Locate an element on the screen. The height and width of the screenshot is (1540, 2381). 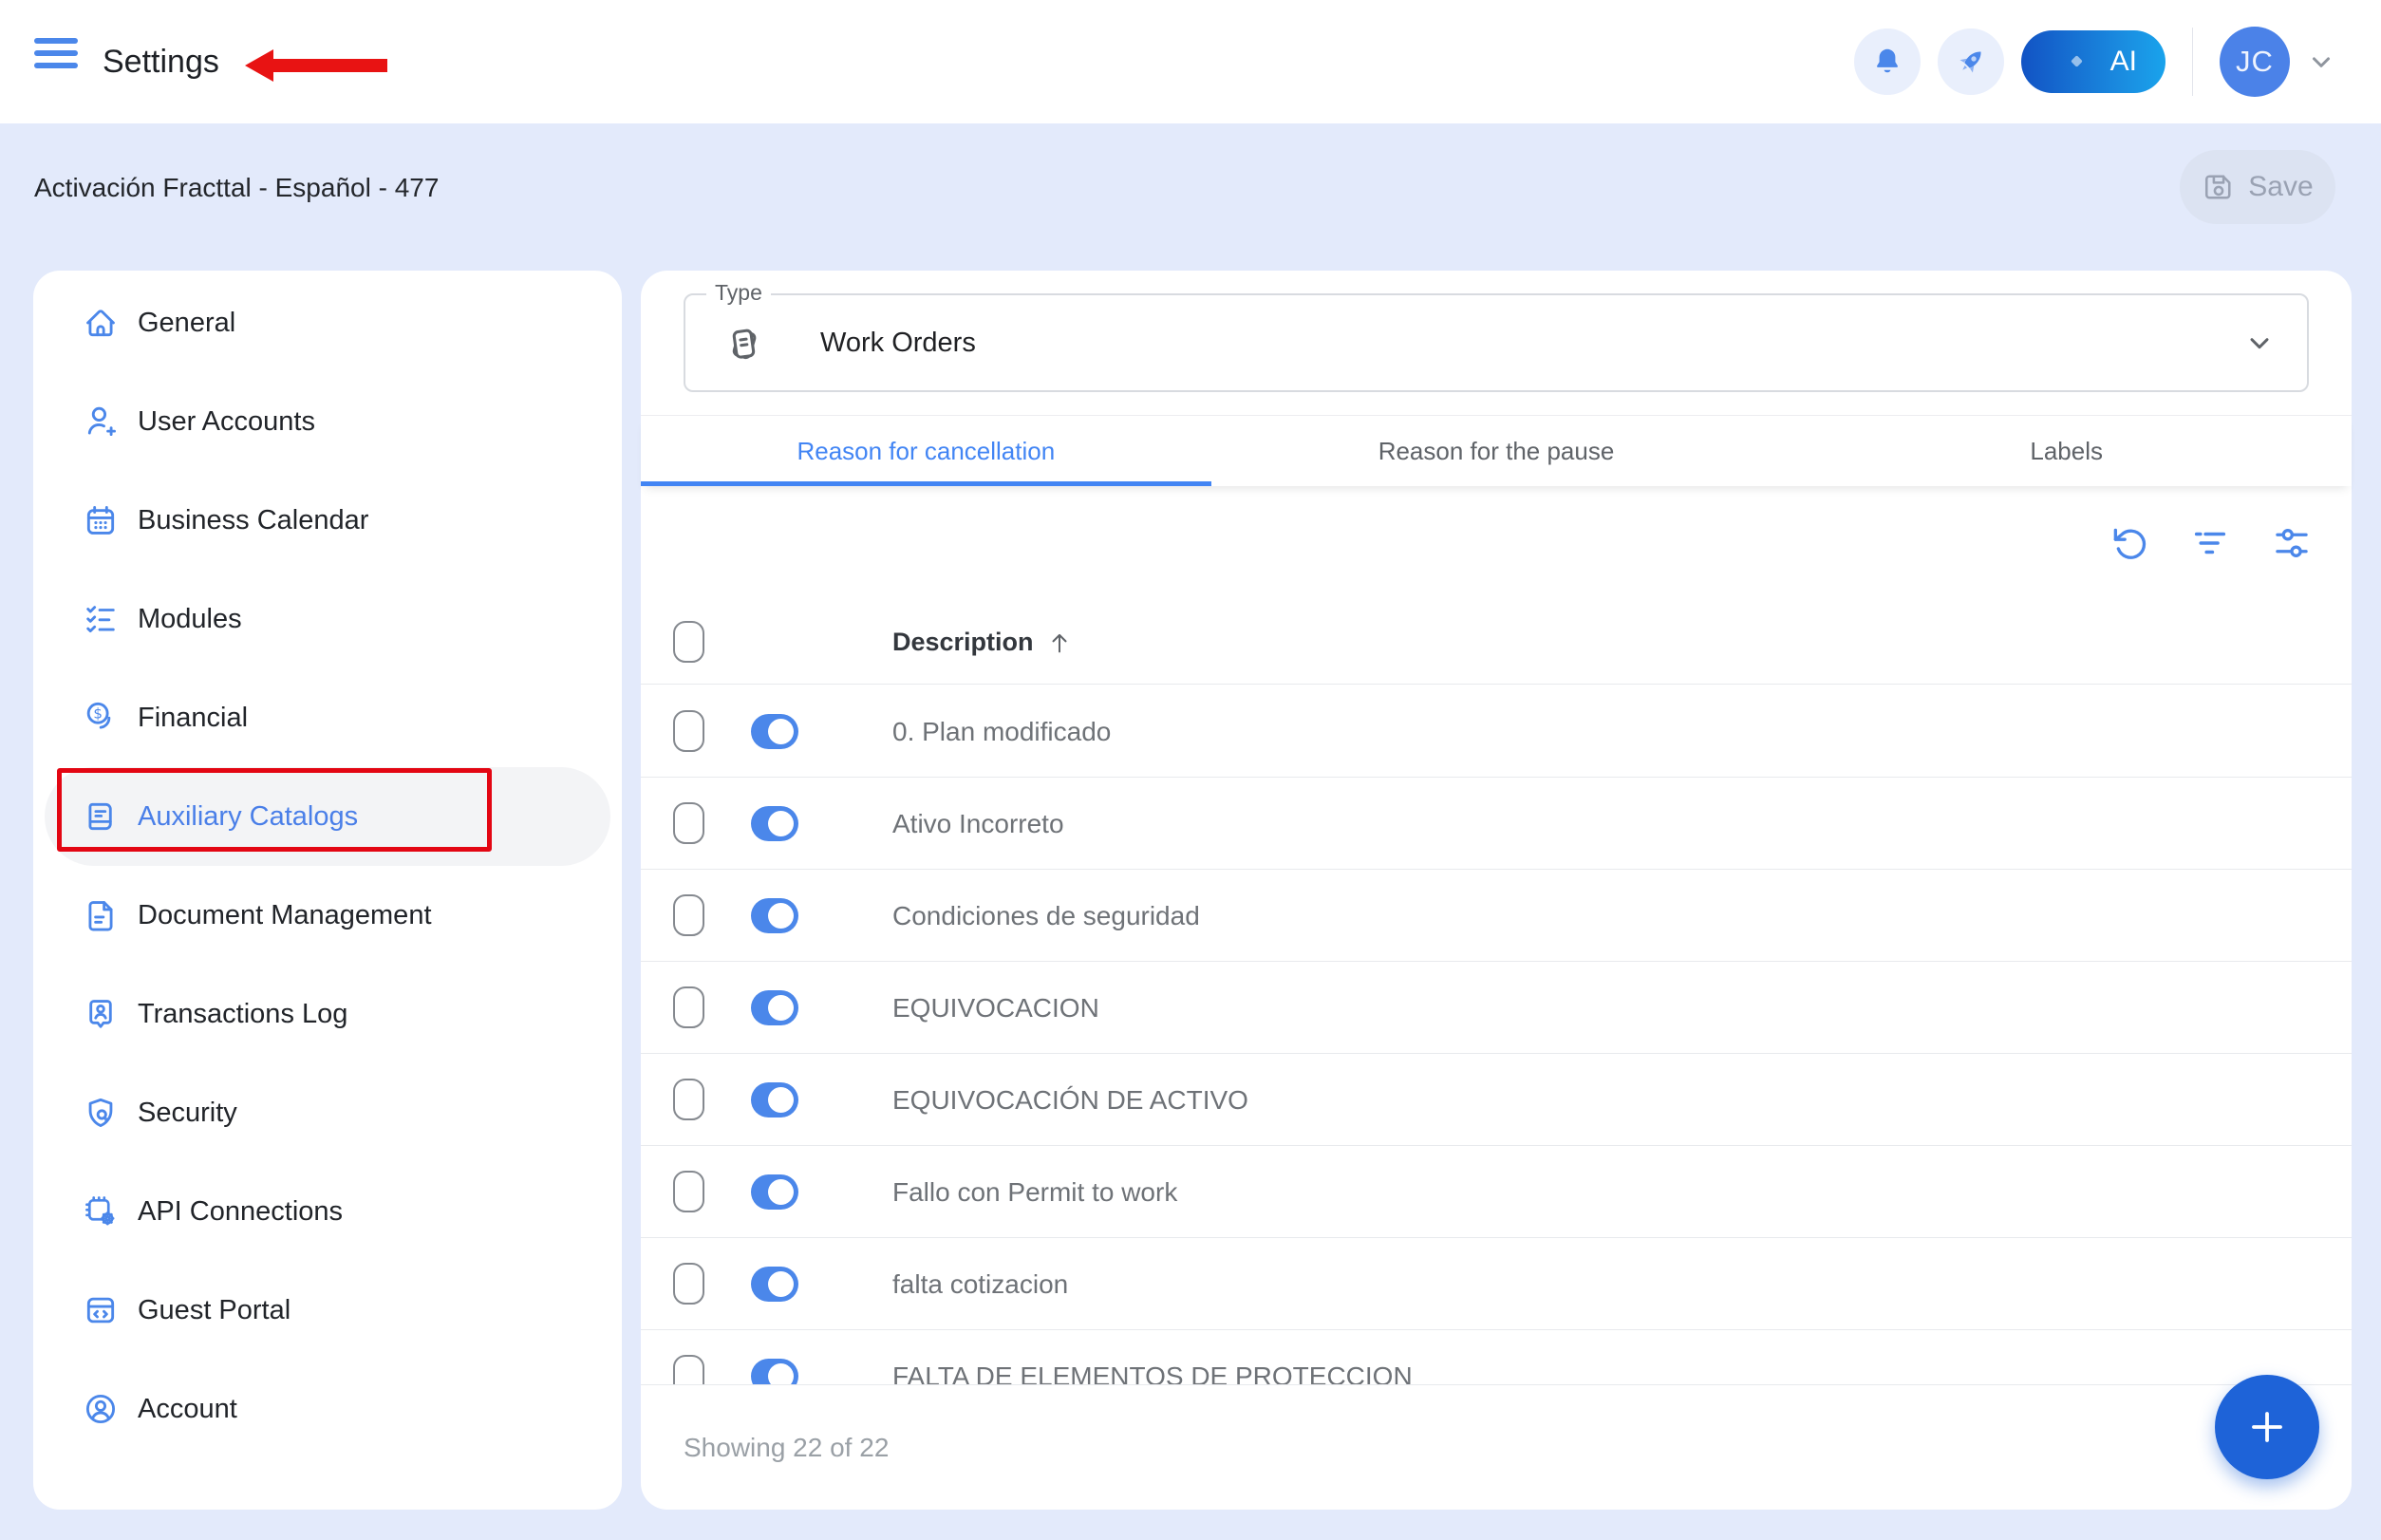
sidebar-item-label: User Accounts is located at coordinates (226, 421).